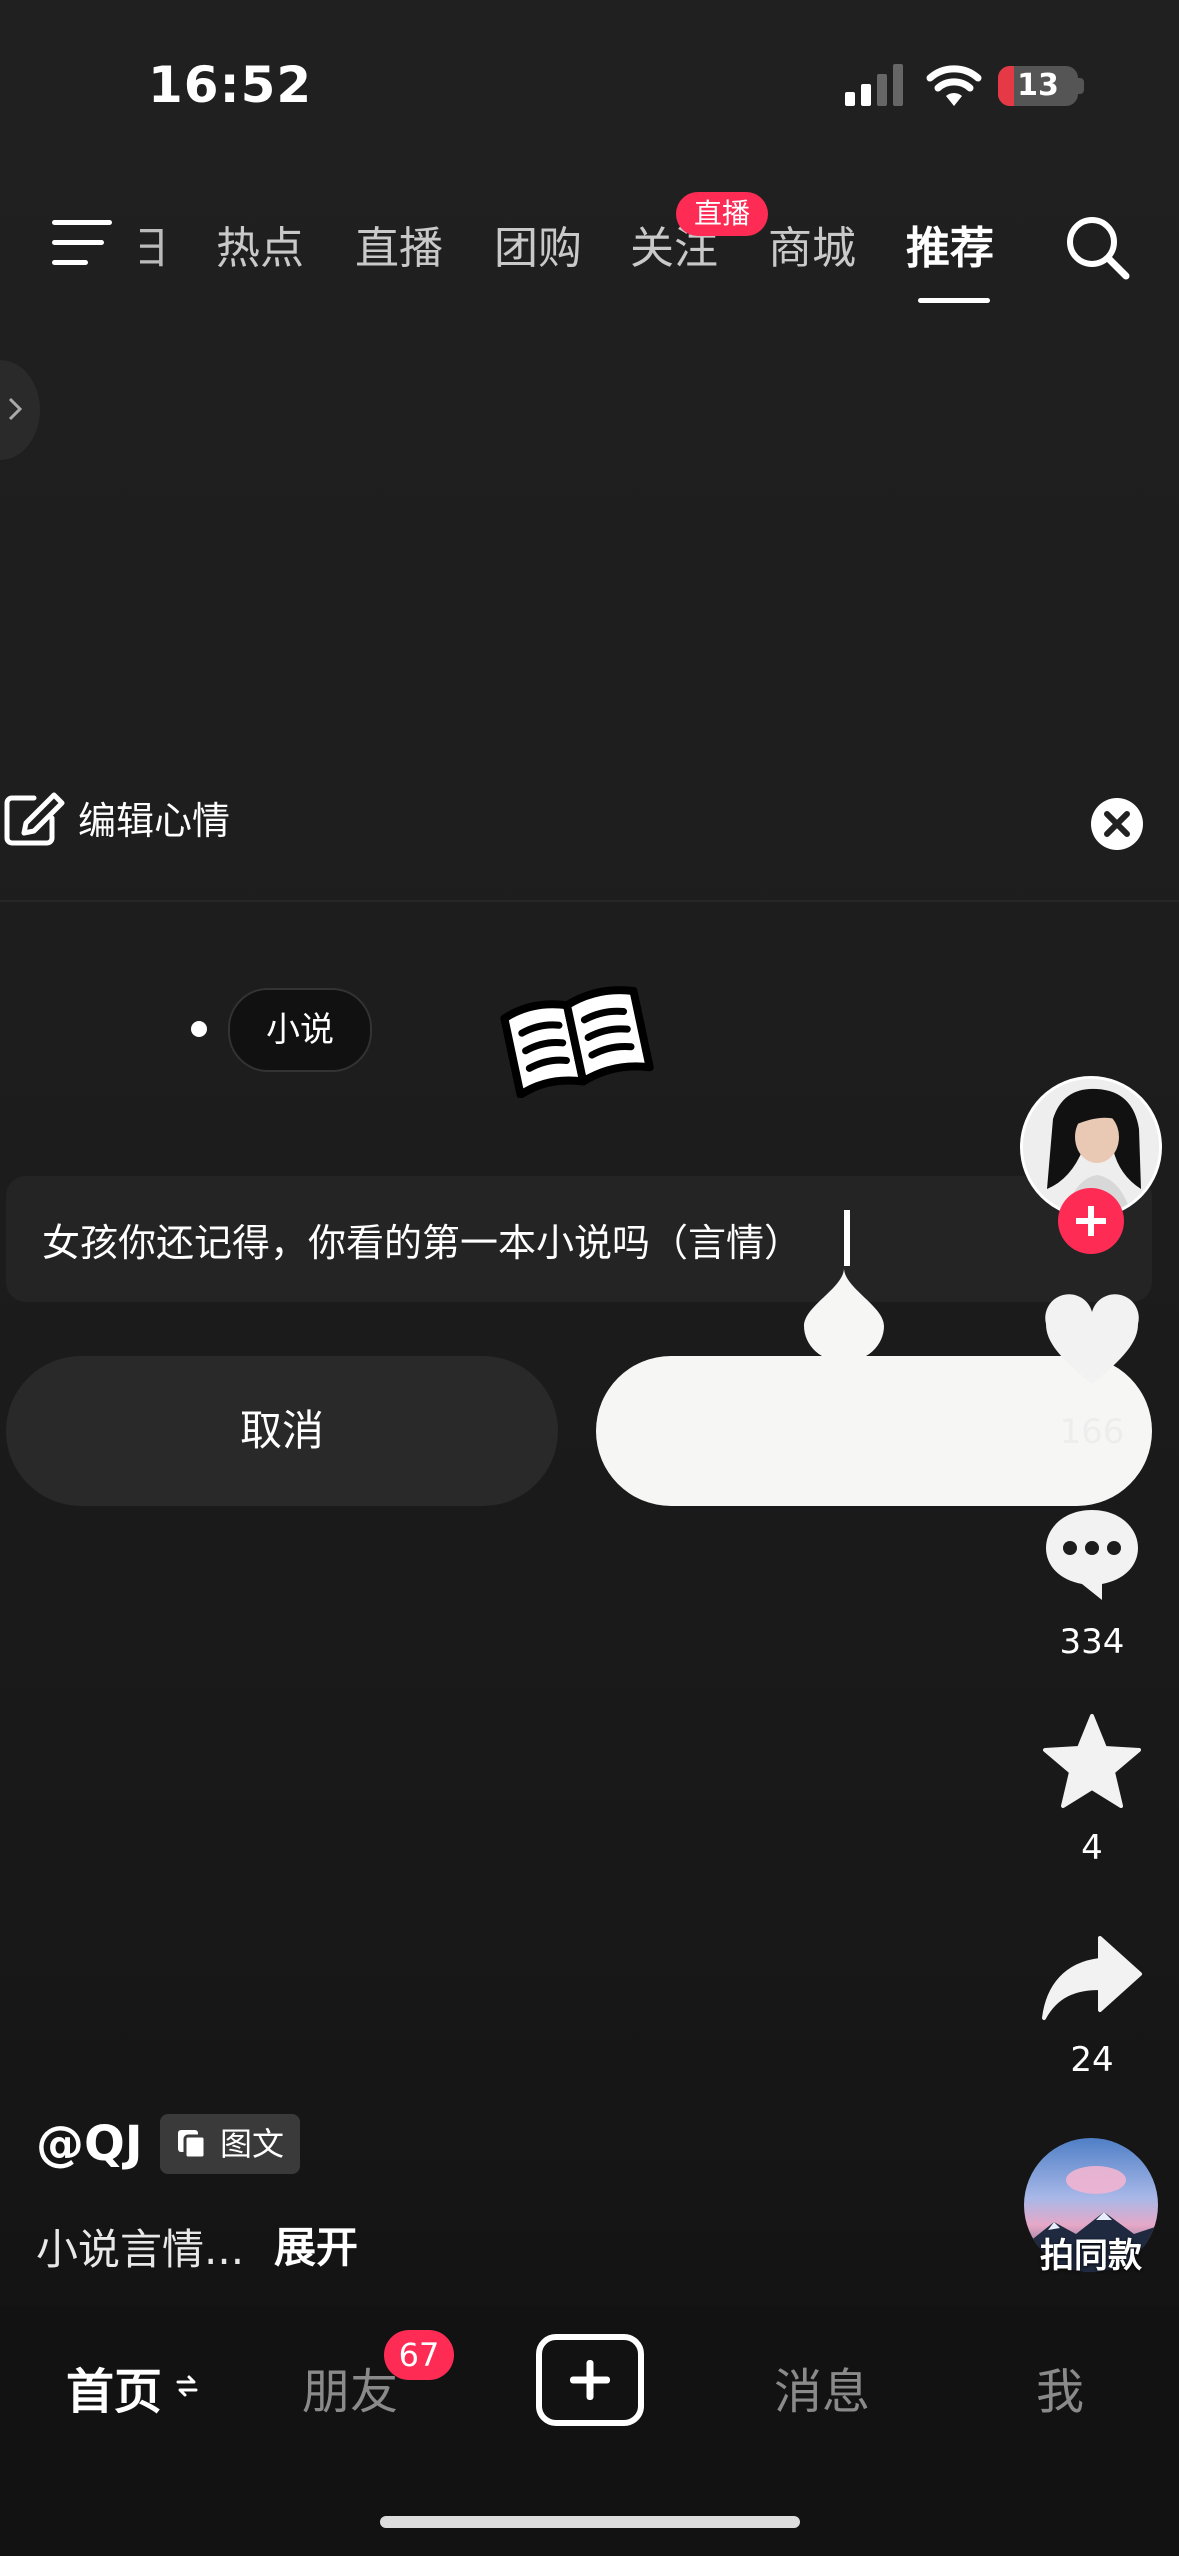 Image resolution: width=1179 pixels, height=2556 pixels. I want to click on selection-handle, so click(844, 1314).